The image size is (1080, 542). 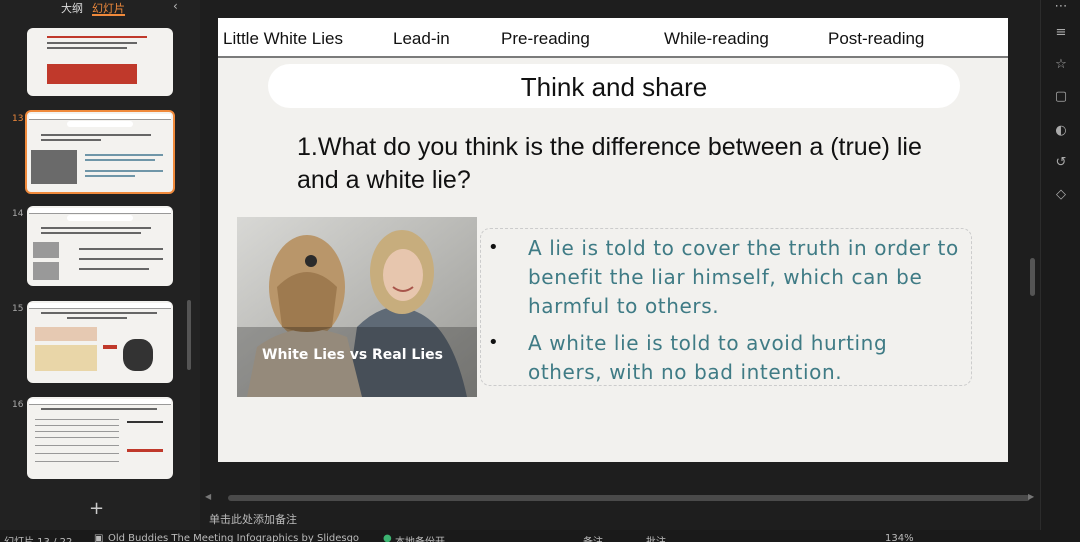 I want to click on slide-counter: 幻灯片 13 / 22, so click(x=38, y=537).